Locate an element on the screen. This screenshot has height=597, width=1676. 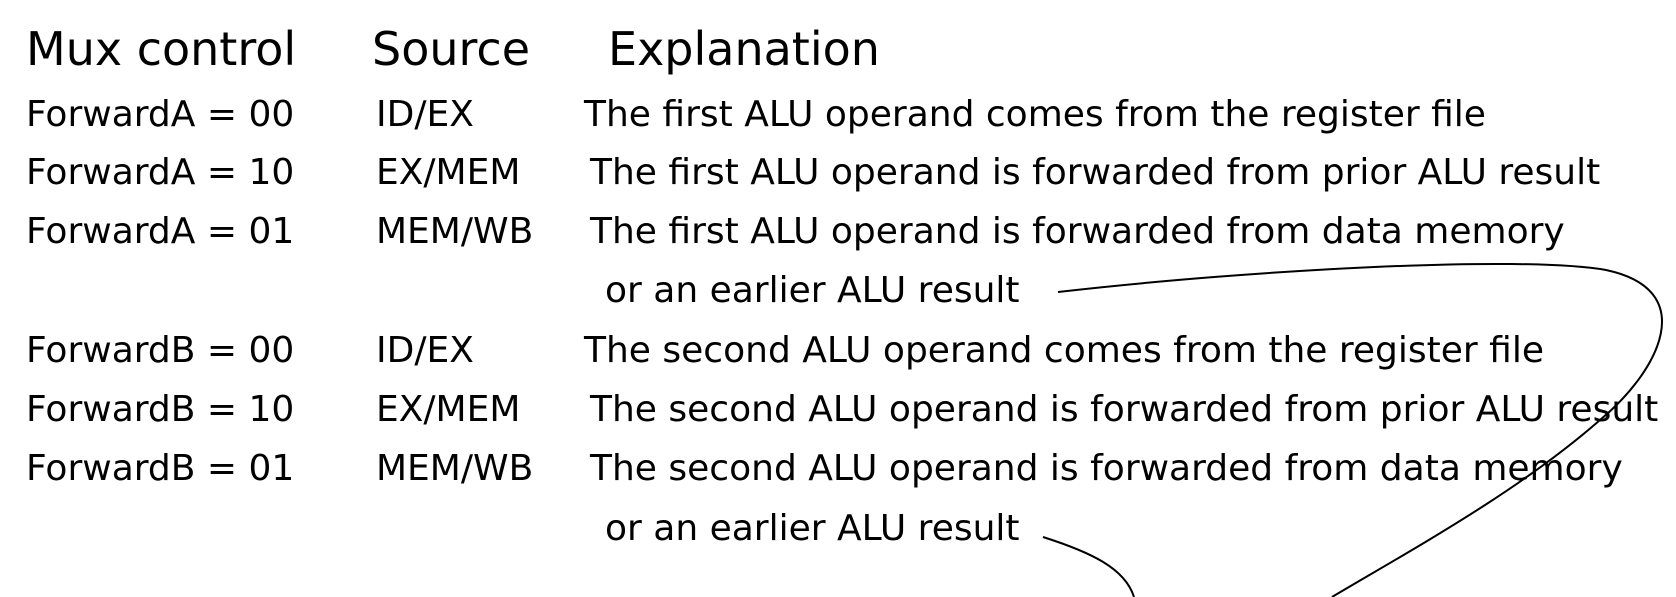
row-3-source: ID/EX is located at coordinates (425, 350).